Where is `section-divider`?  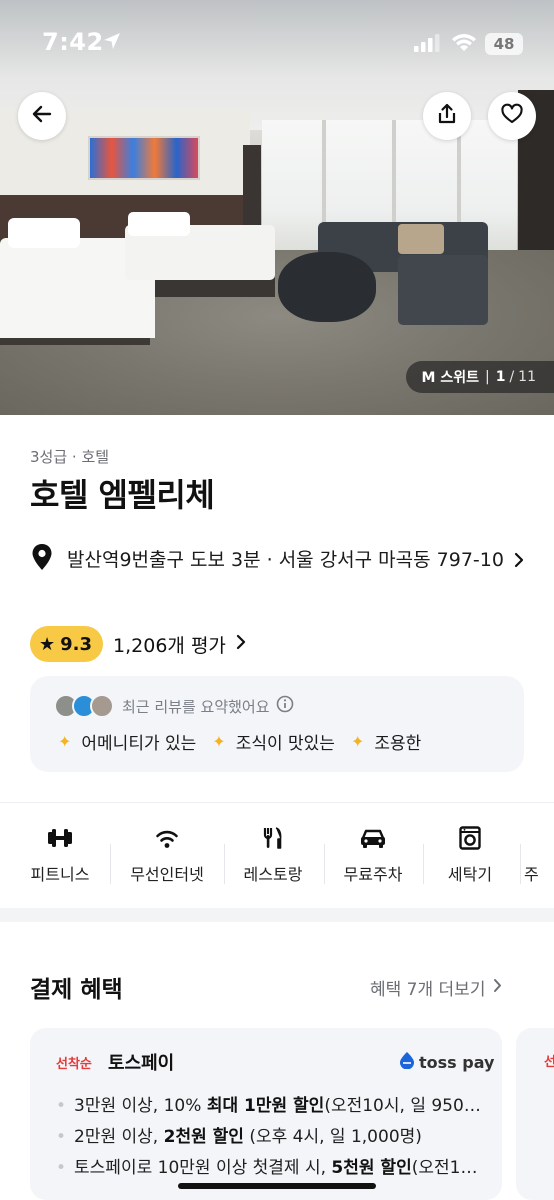 section-divider is located at coordinates (277, 802).